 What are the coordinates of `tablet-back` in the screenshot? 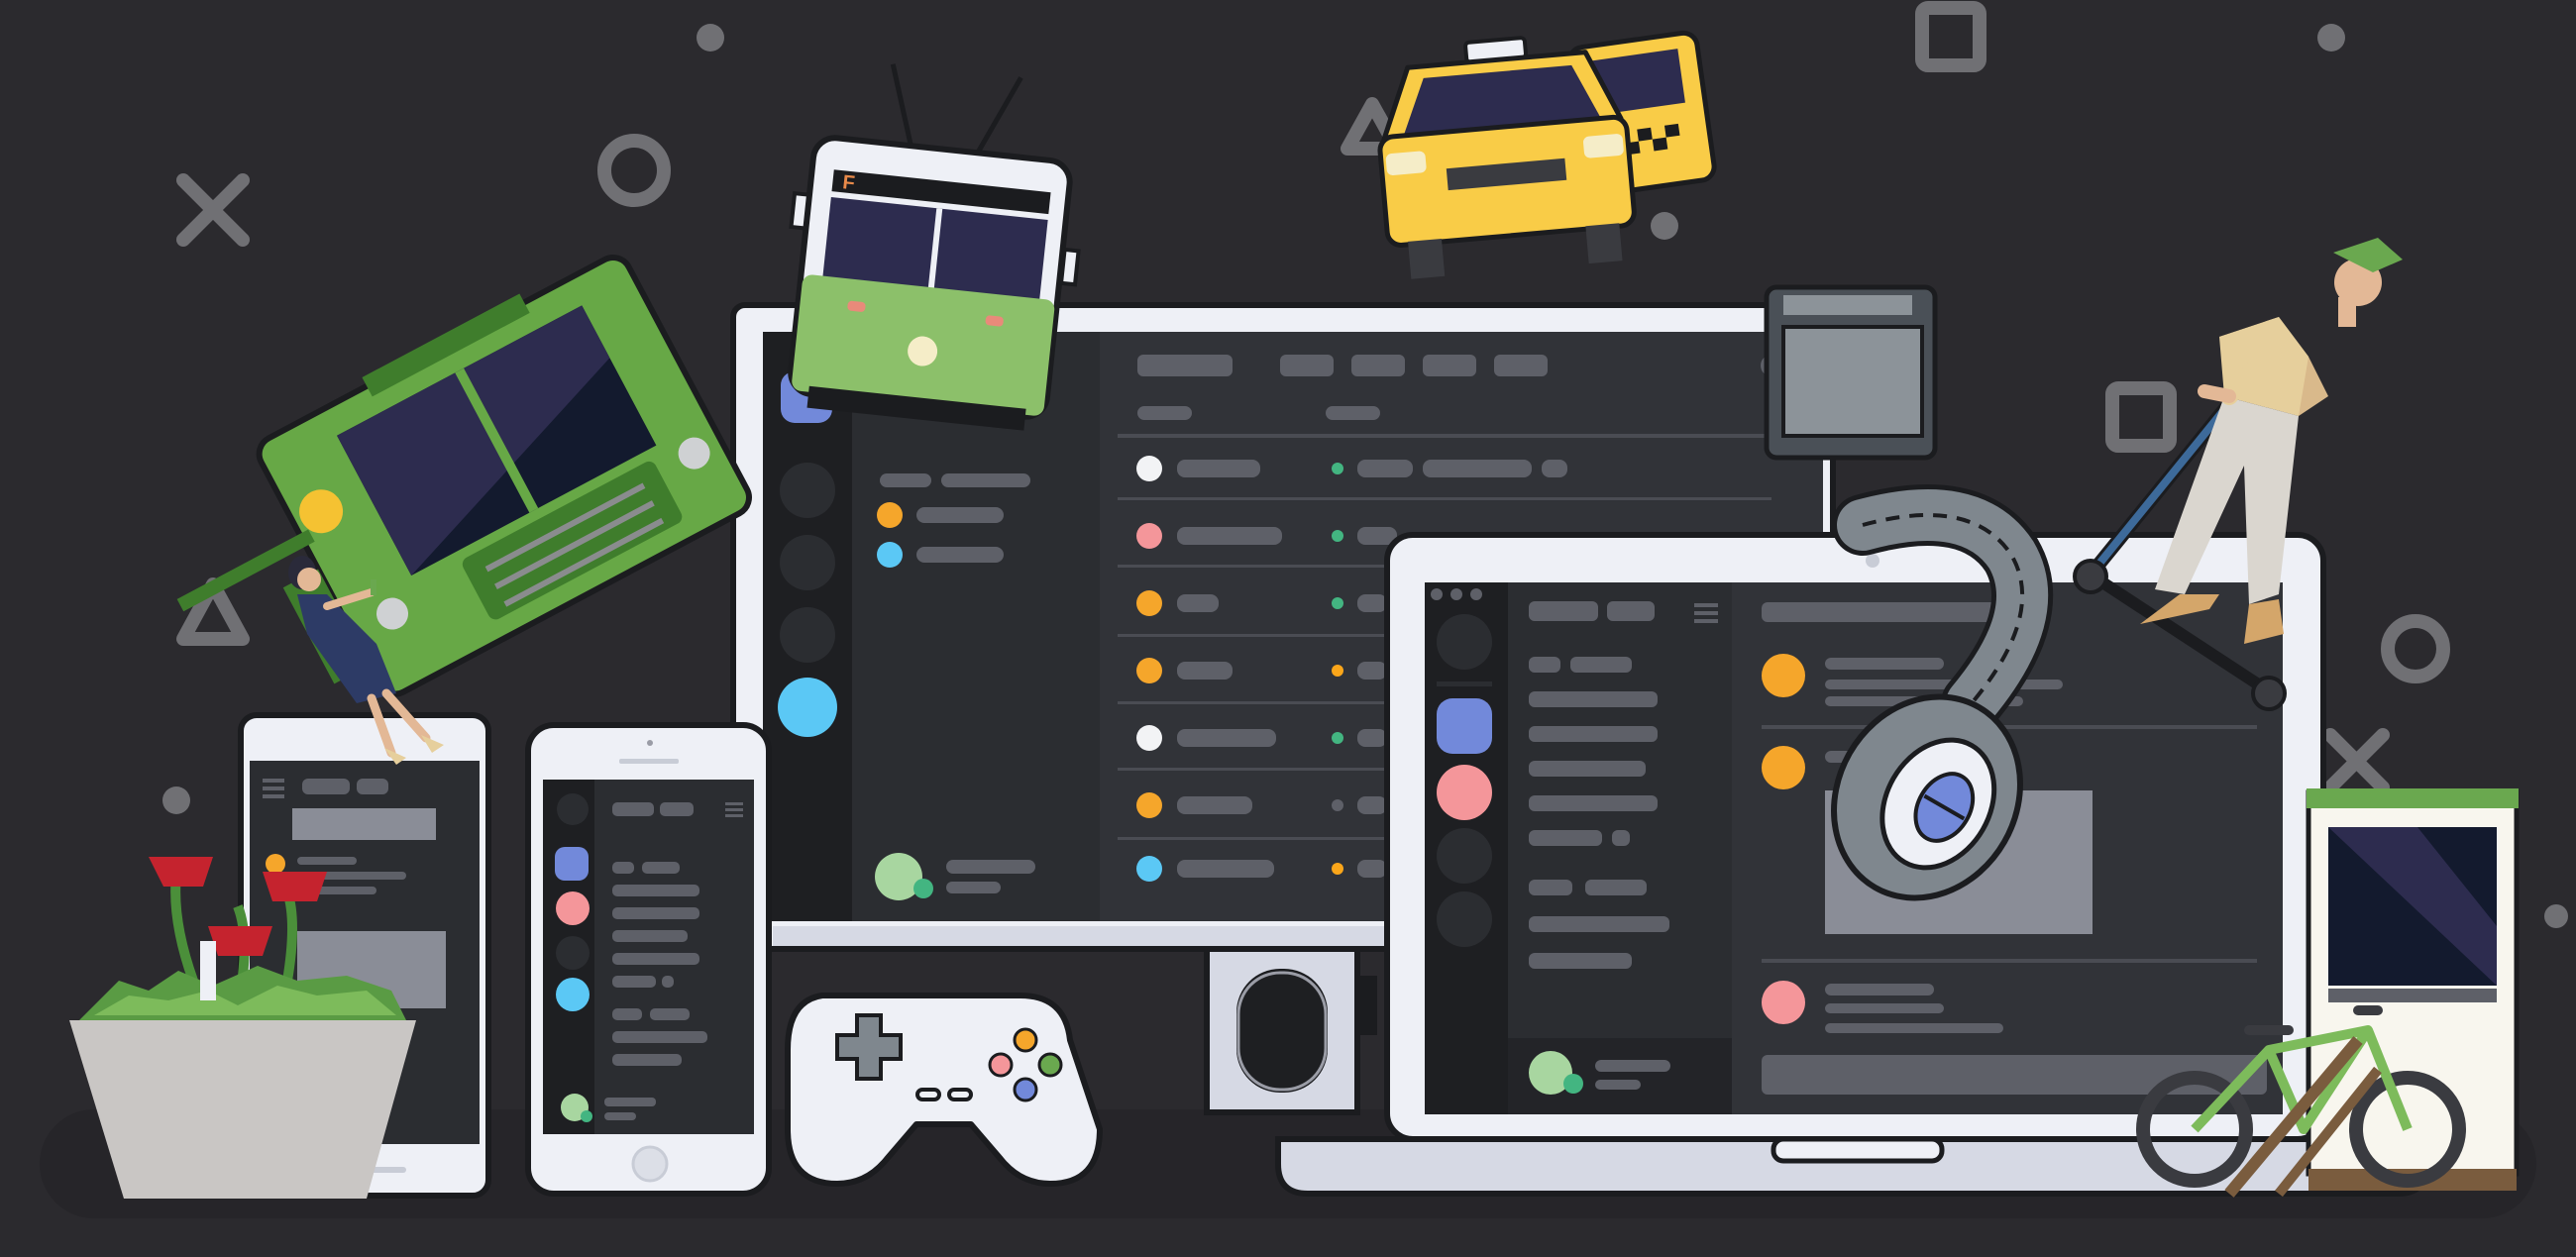 It's located at (1851, 372).